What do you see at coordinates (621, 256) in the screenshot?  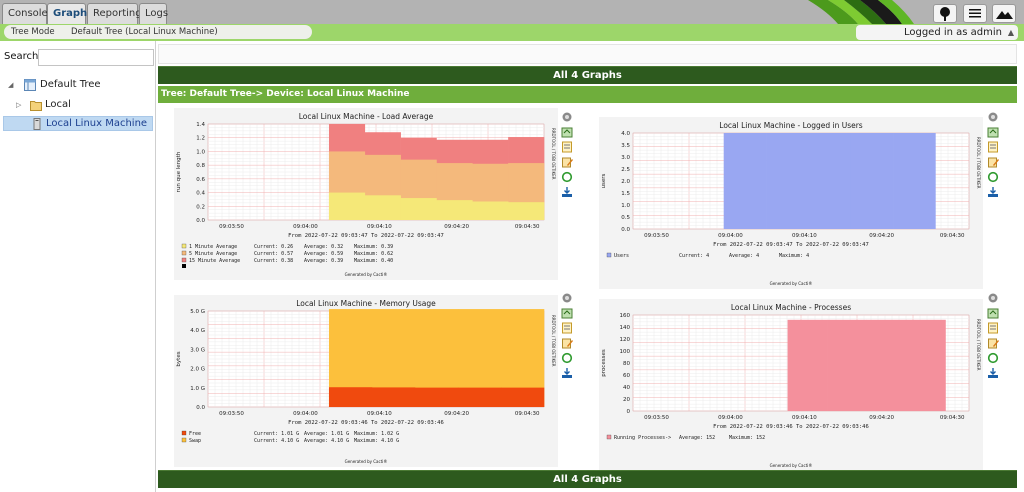 I see `legend-label: Users` at bounding box center [621, 256].